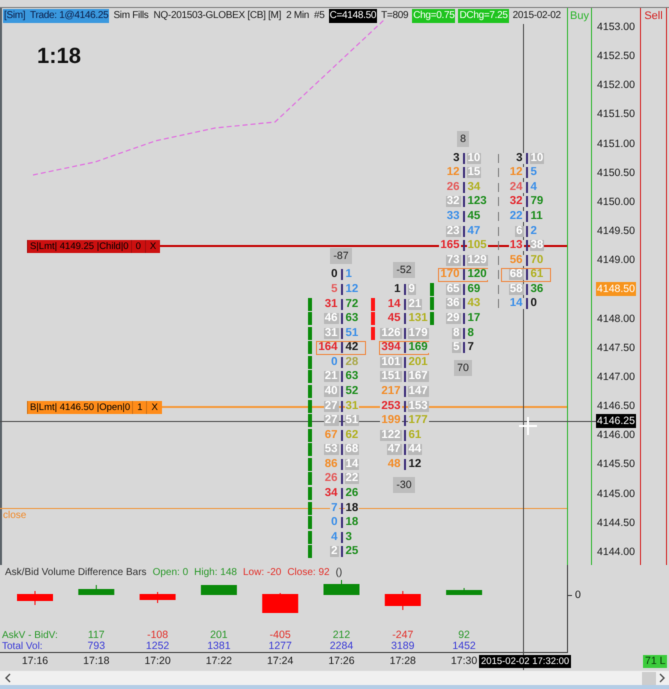 The width and height of the screenshot is (669, 689). Describe the element at coordinates (352, 406) in the screenshot. I see `ask-volume: 31` at that location.